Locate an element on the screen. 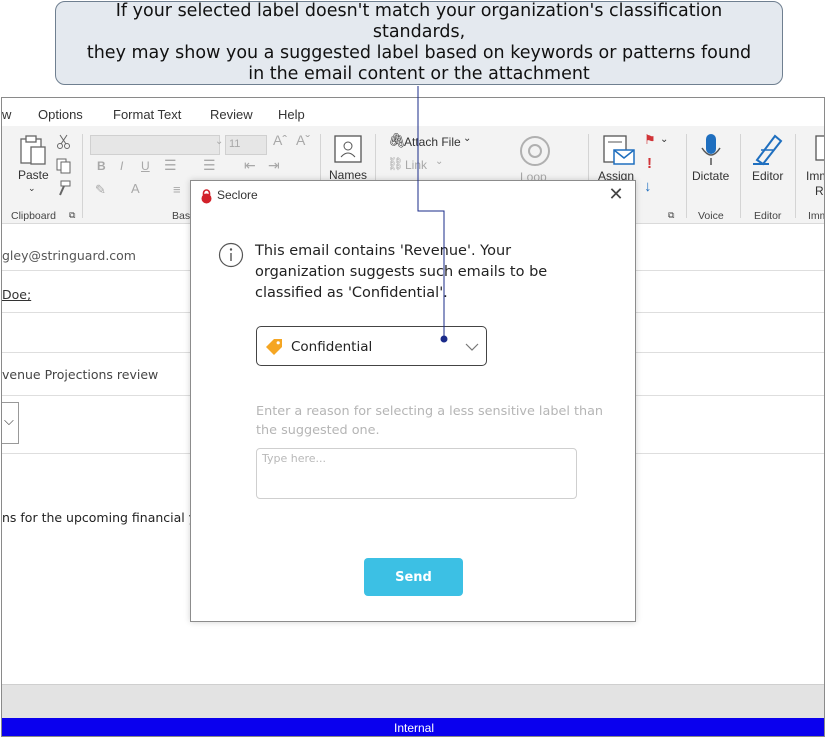 The image size is (826, 738). format-painter-icon is located at coordinates (64, 188).